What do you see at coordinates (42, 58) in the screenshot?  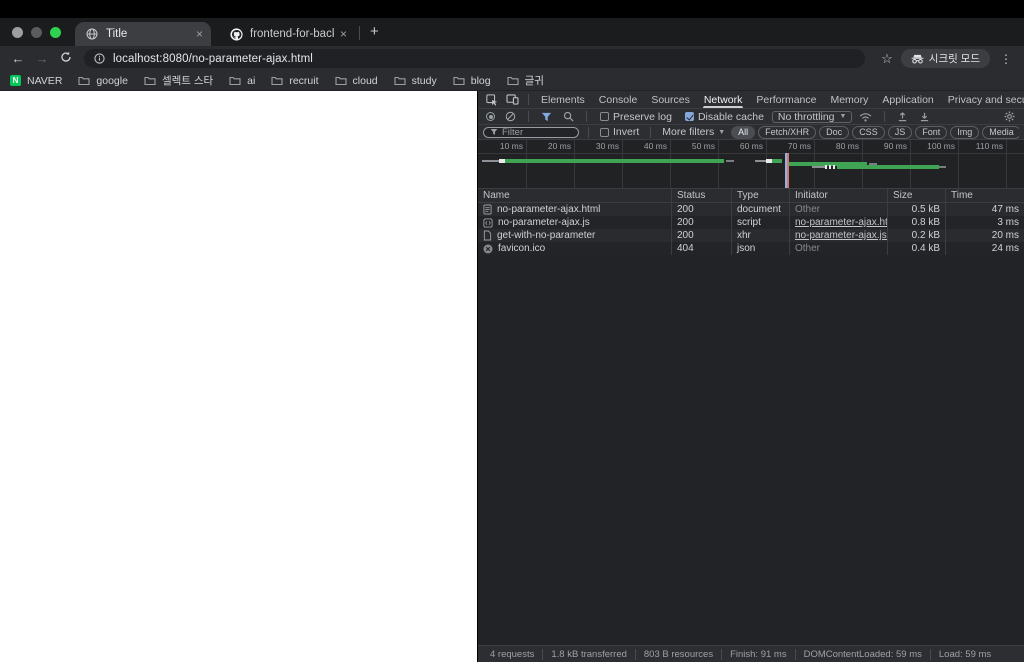 I see `forward-icon: →` at bounding box center [42, 58].